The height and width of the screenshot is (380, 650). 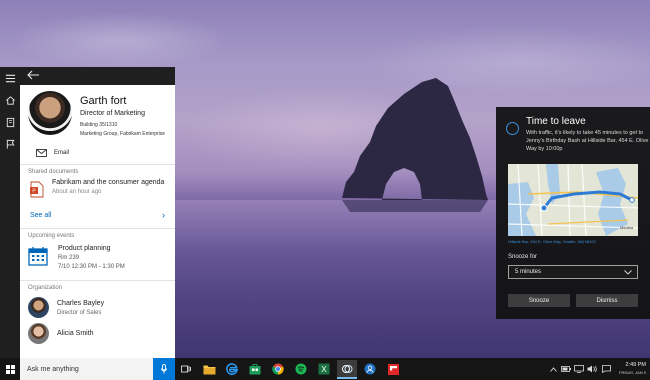 I want to click on contact-group: Marketing Group, Fabrikam Enterprise, so click(x=123, y=134).